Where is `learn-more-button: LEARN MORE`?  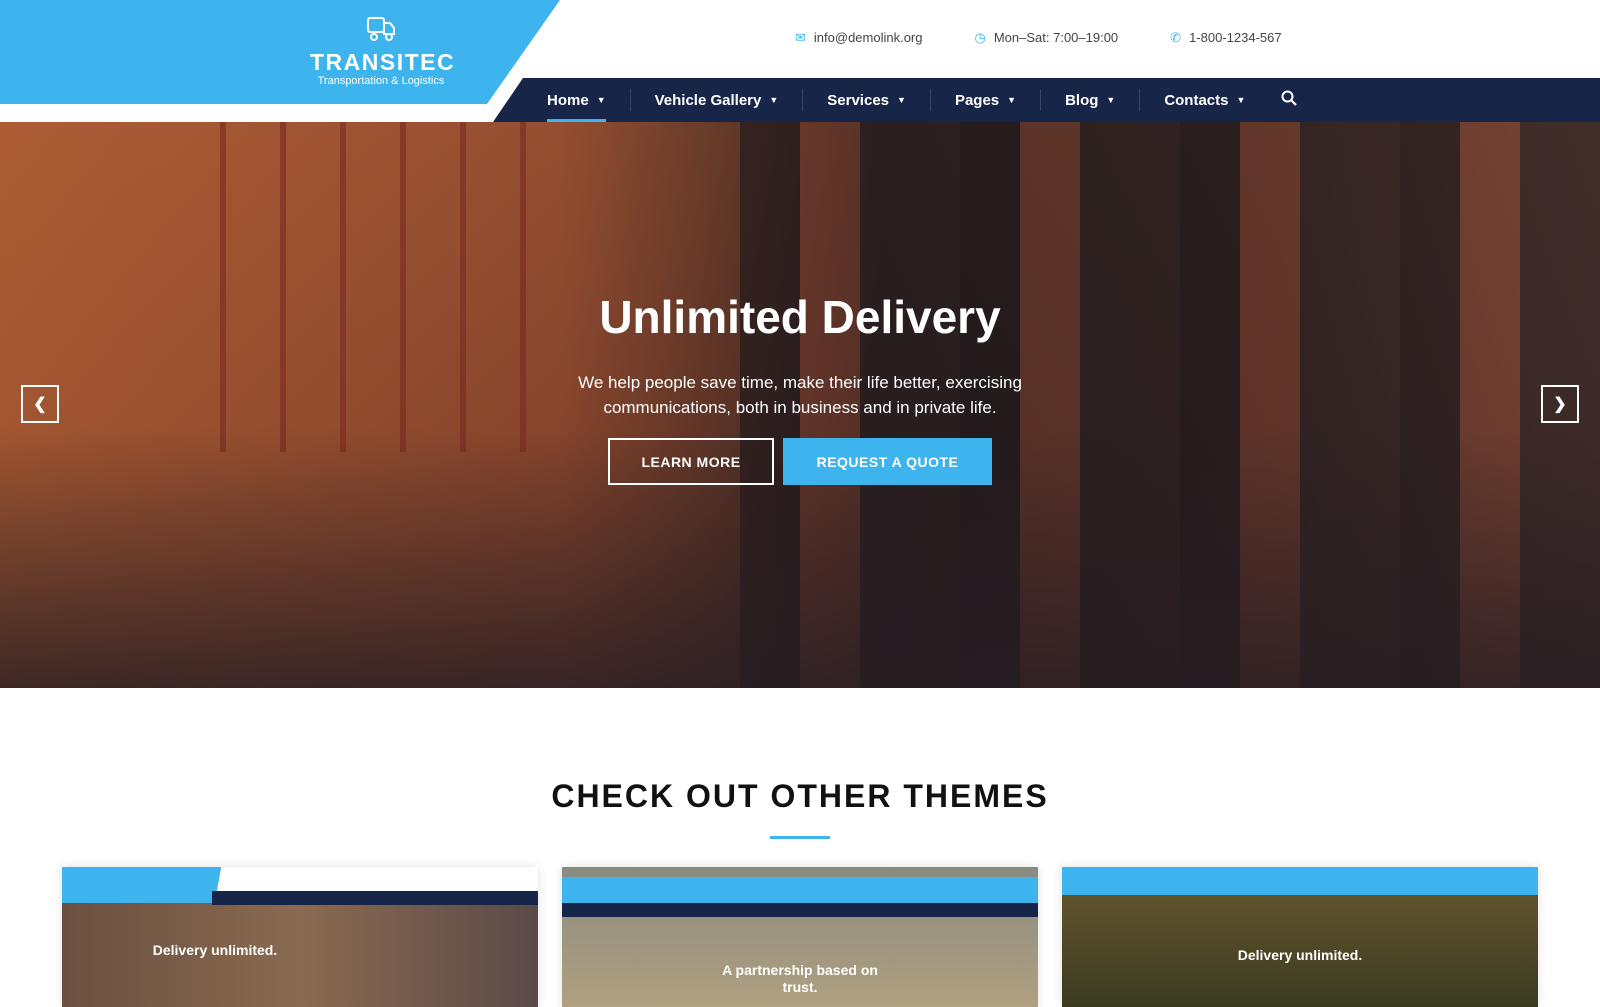 learn-more-button: LEARN MORE is located at coordinates (691, 461).